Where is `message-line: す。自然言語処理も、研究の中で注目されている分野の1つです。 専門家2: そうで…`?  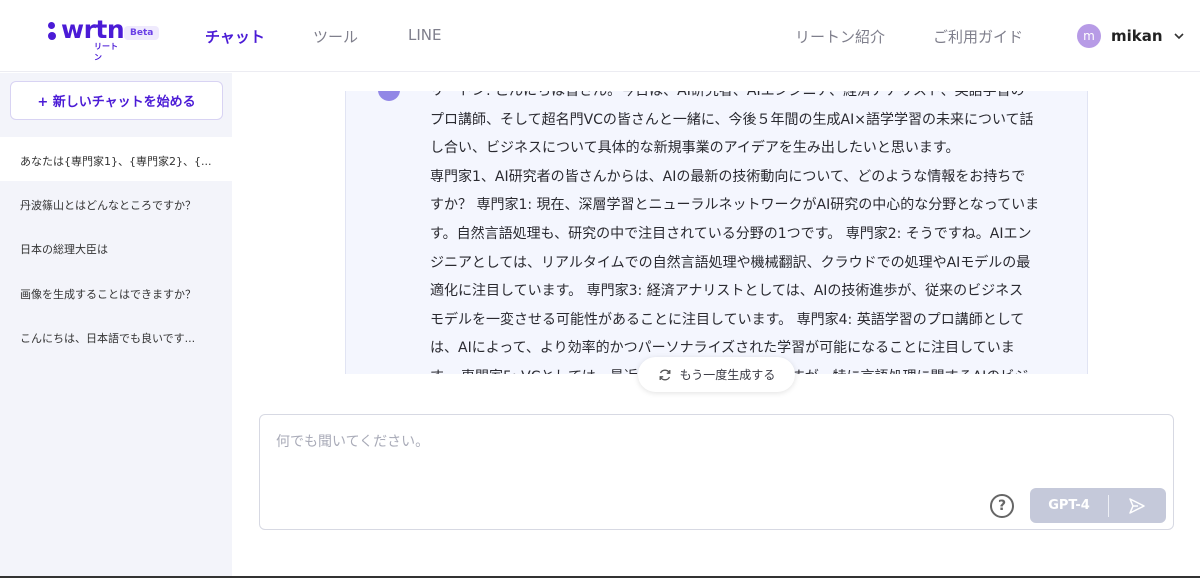
message-line: す。自然言語処理も、研究の中で注目されている分野の1つです。 専門家2: そうで… is located at coordinates (731, 233).